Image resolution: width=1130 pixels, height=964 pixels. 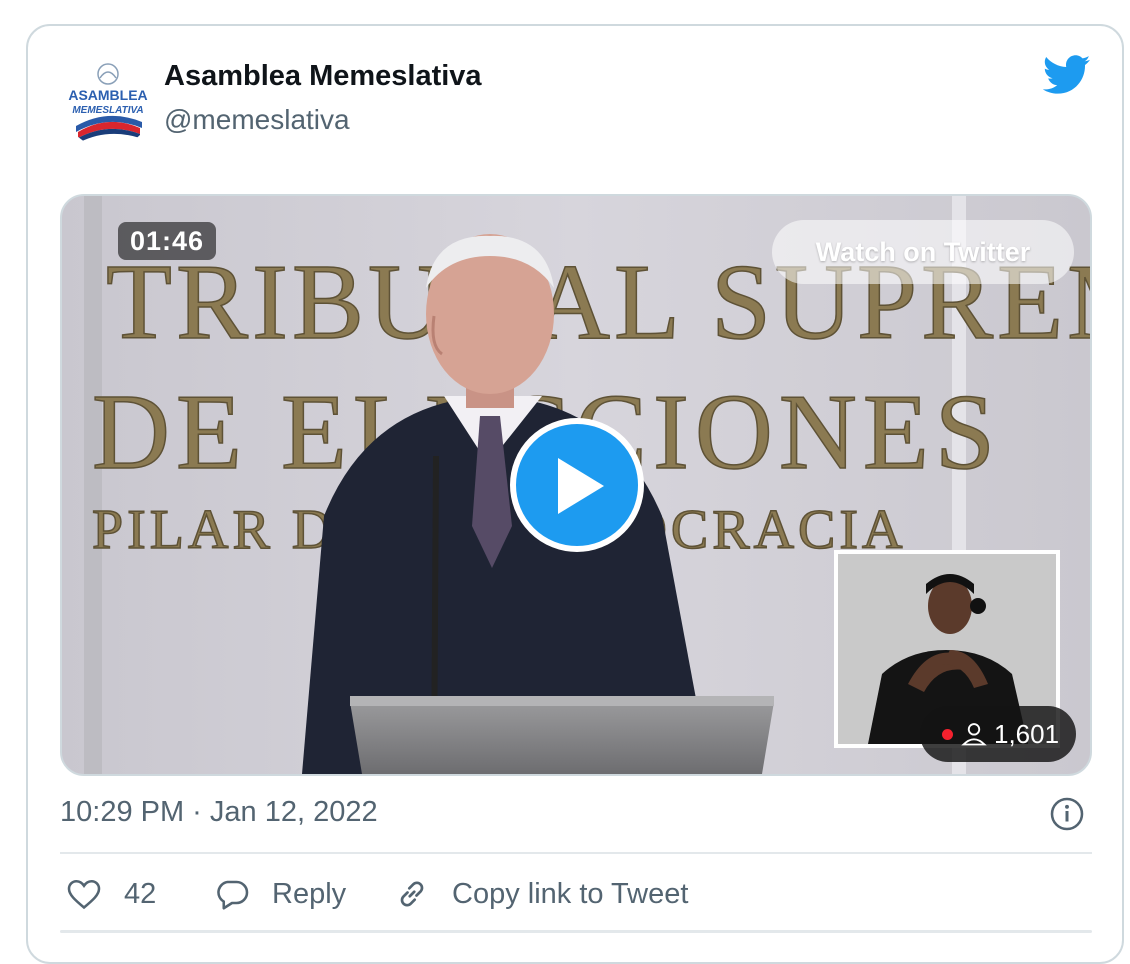 I want to click on link-icon, so click(x=412, y=894).